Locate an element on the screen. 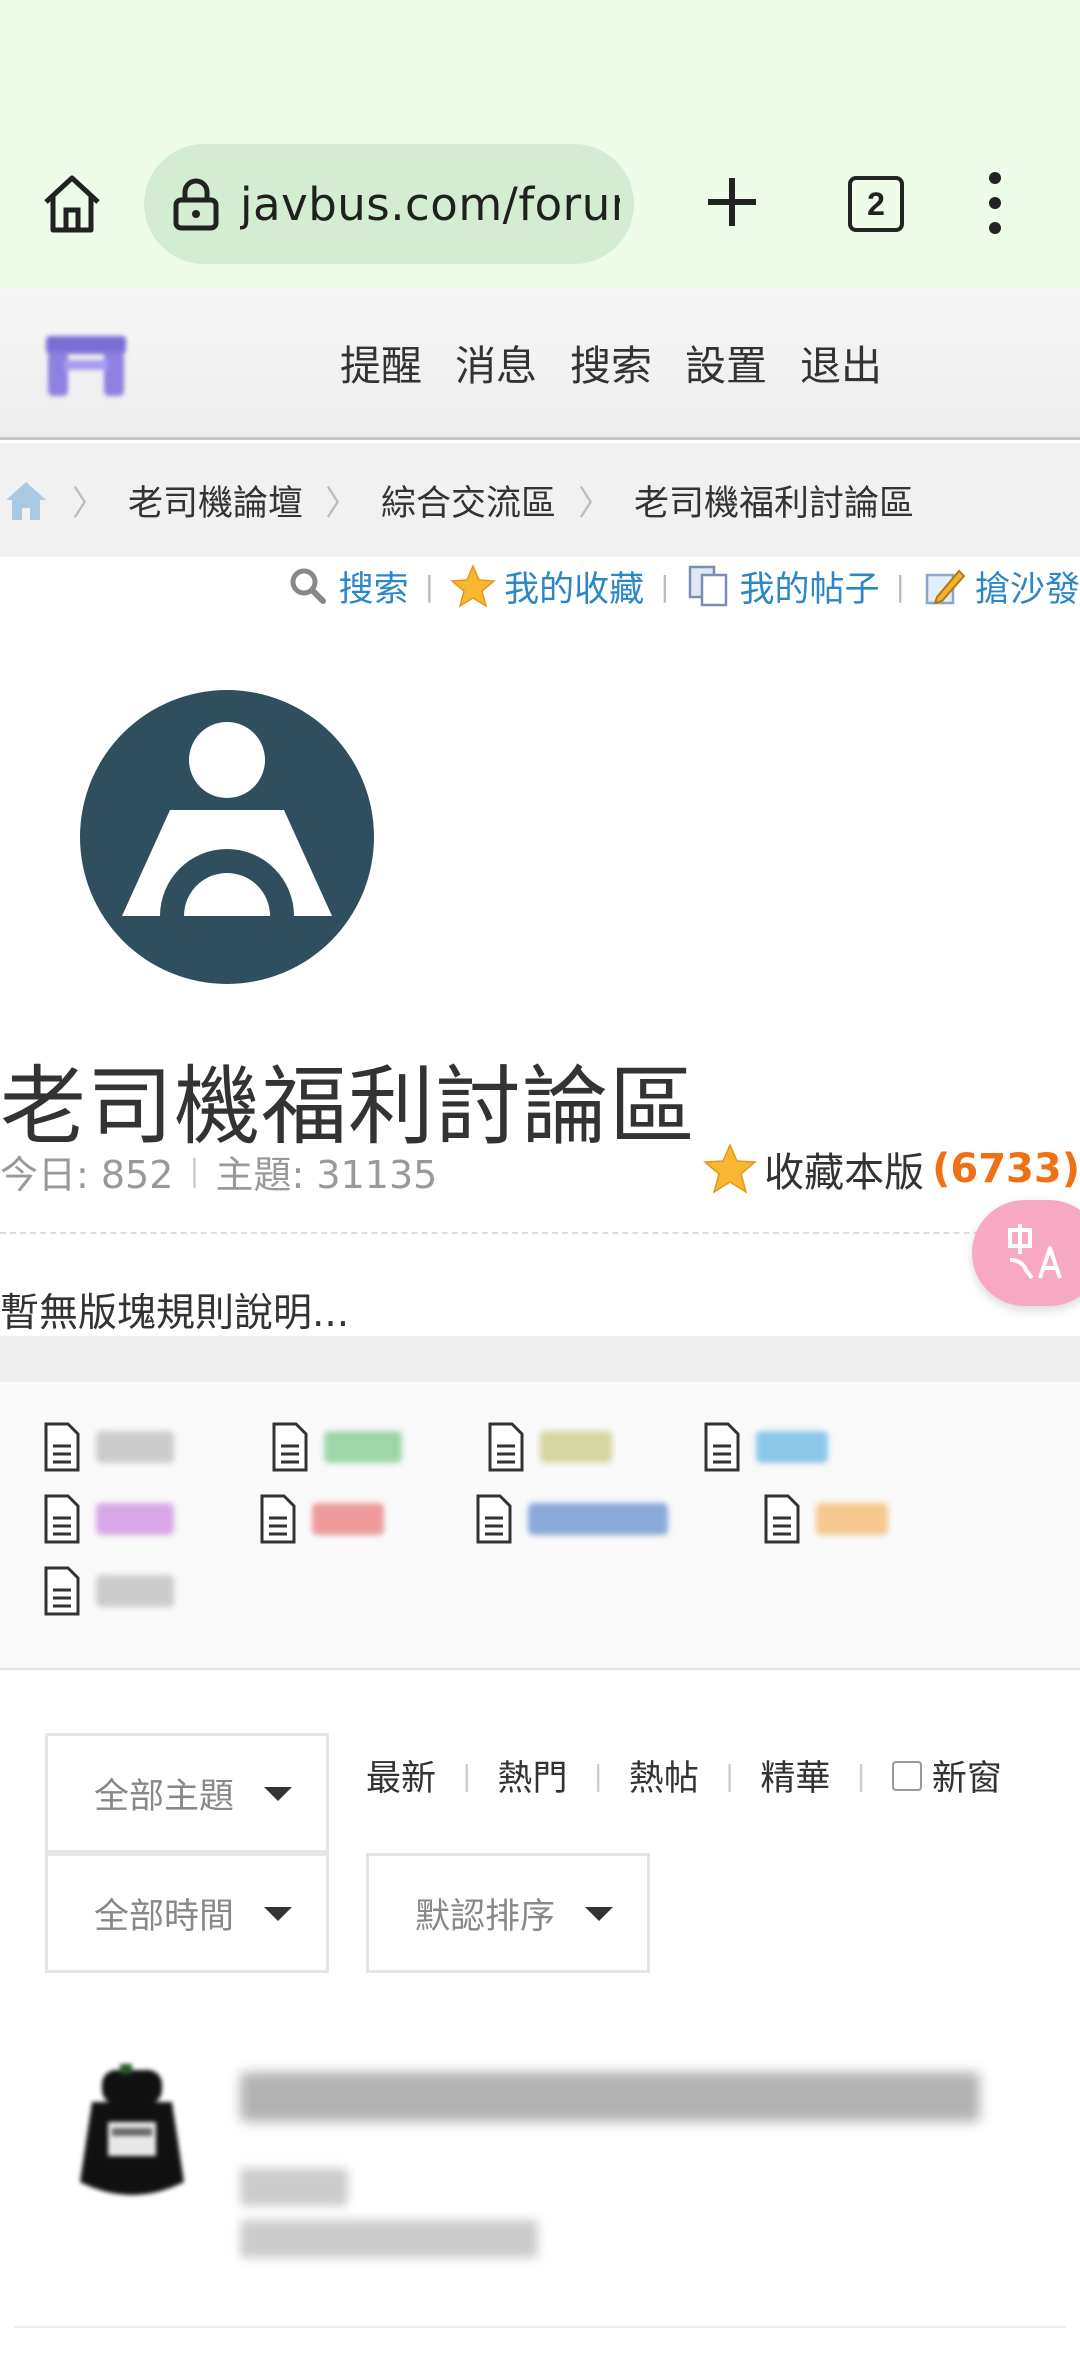  breadcrumb-item: 老司機福利討論區 is located at coordinates (774, 500).